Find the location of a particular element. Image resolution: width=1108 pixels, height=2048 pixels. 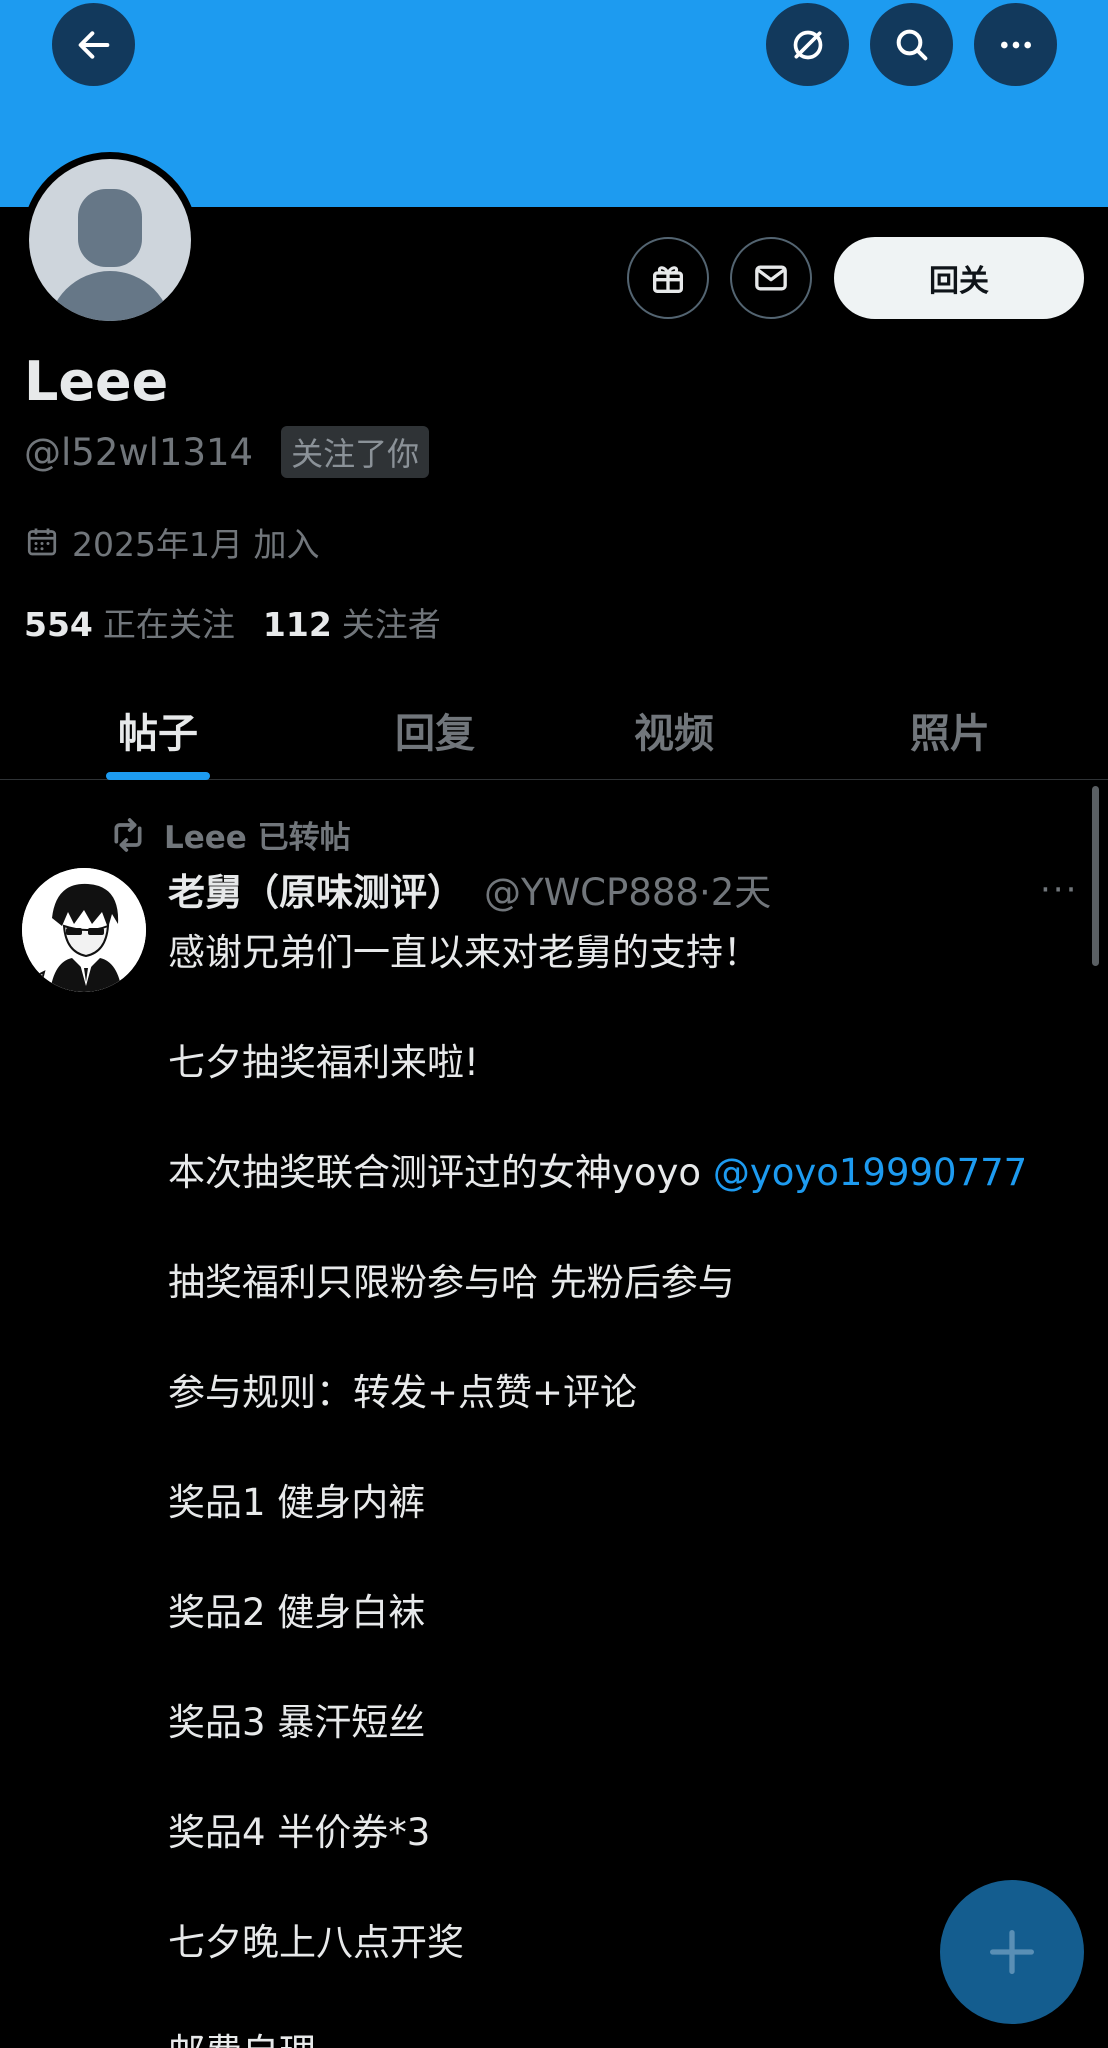

join-date-text: 2025年1月 加入 is located at coordinates (196, 544).